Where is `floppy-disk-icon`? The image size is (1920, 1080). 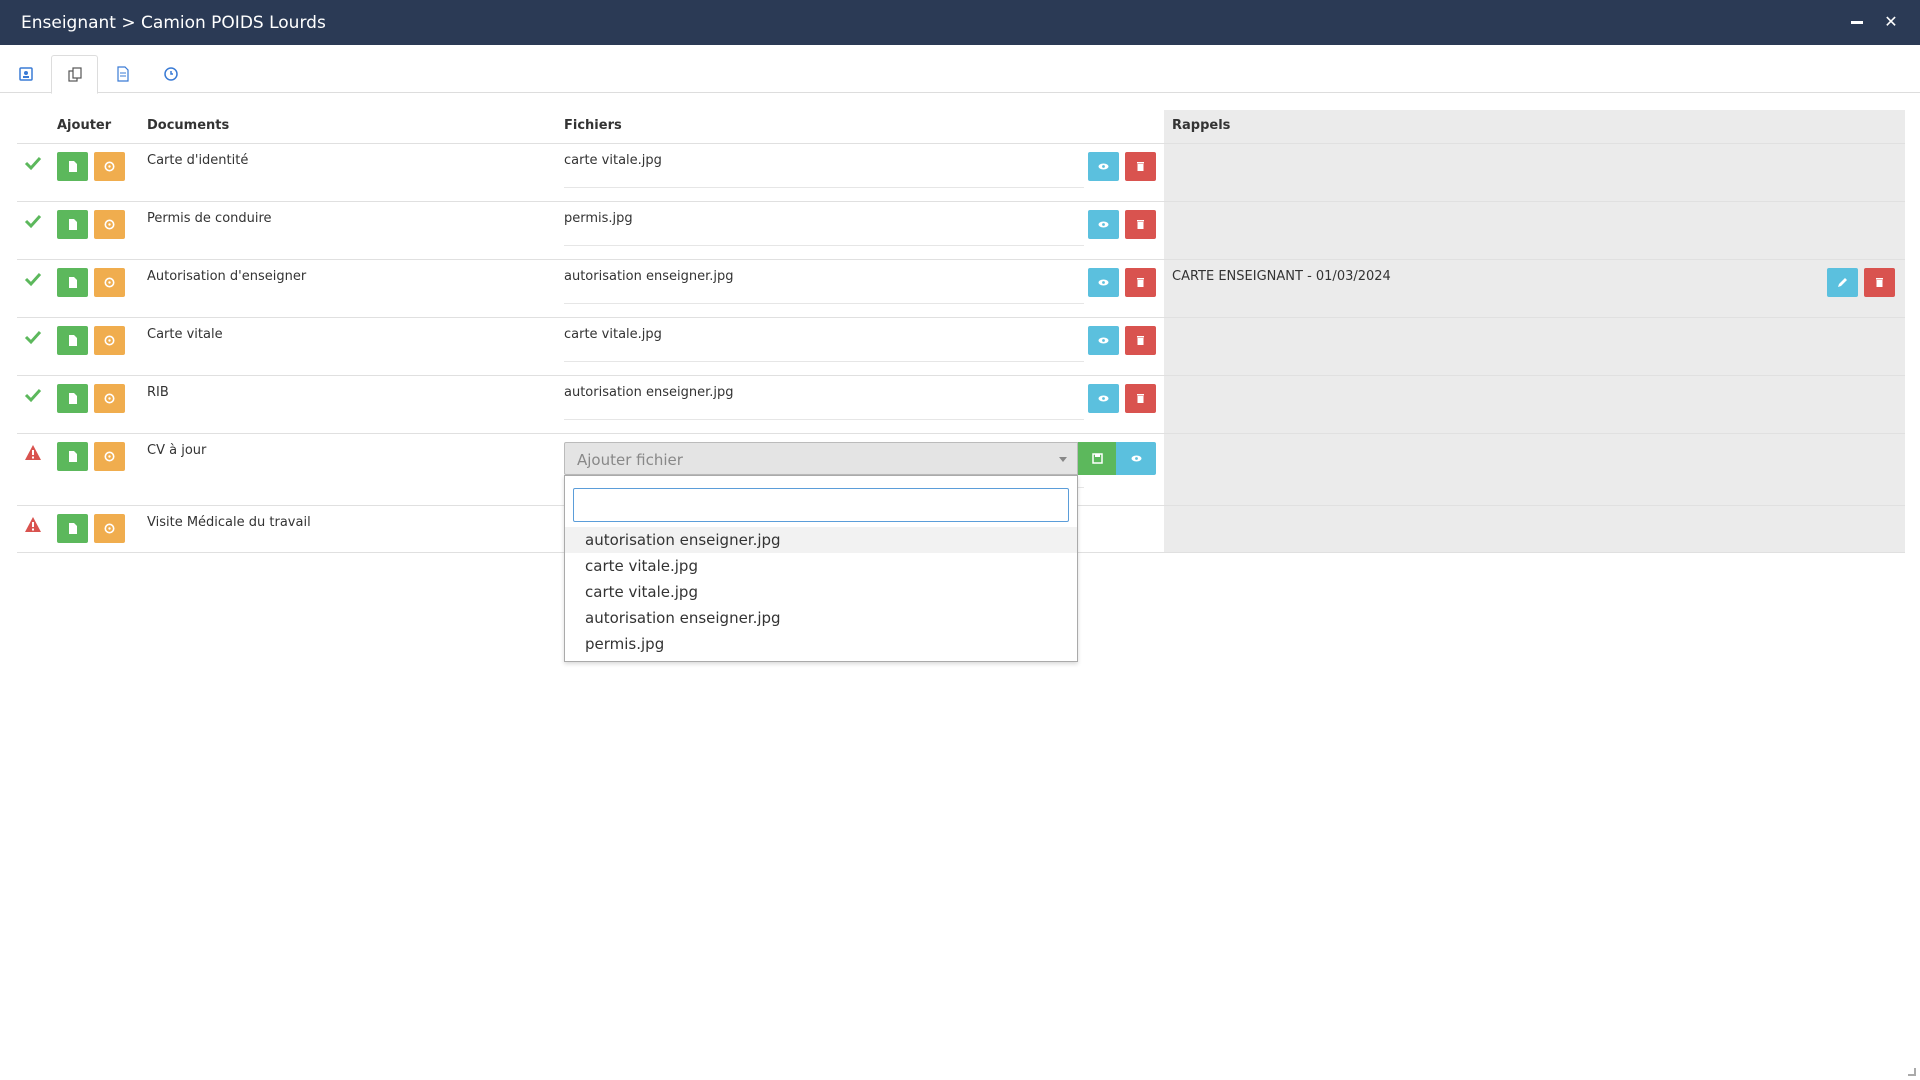 floppy-disk-icon is located at coordinates (1097, 458).